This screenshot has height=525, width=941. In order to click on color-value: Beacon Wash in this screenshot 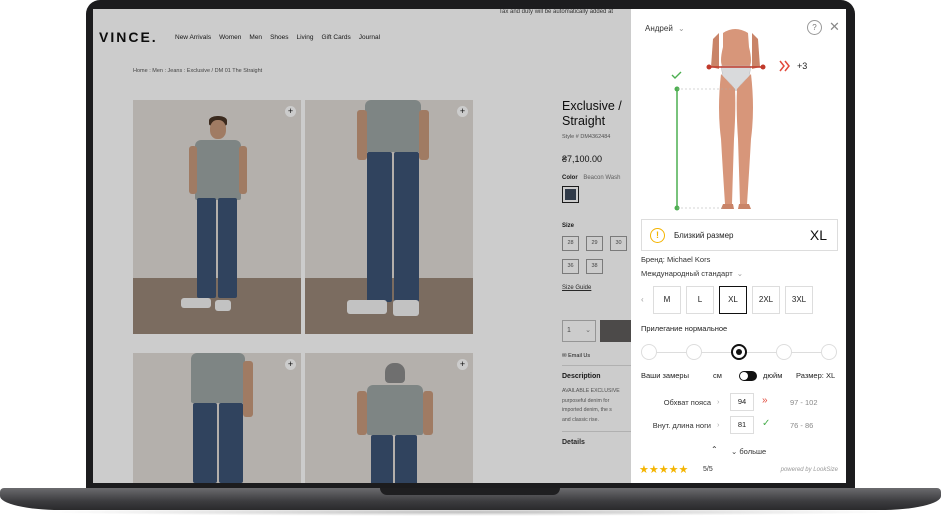, I will do `click(602, 178)`.